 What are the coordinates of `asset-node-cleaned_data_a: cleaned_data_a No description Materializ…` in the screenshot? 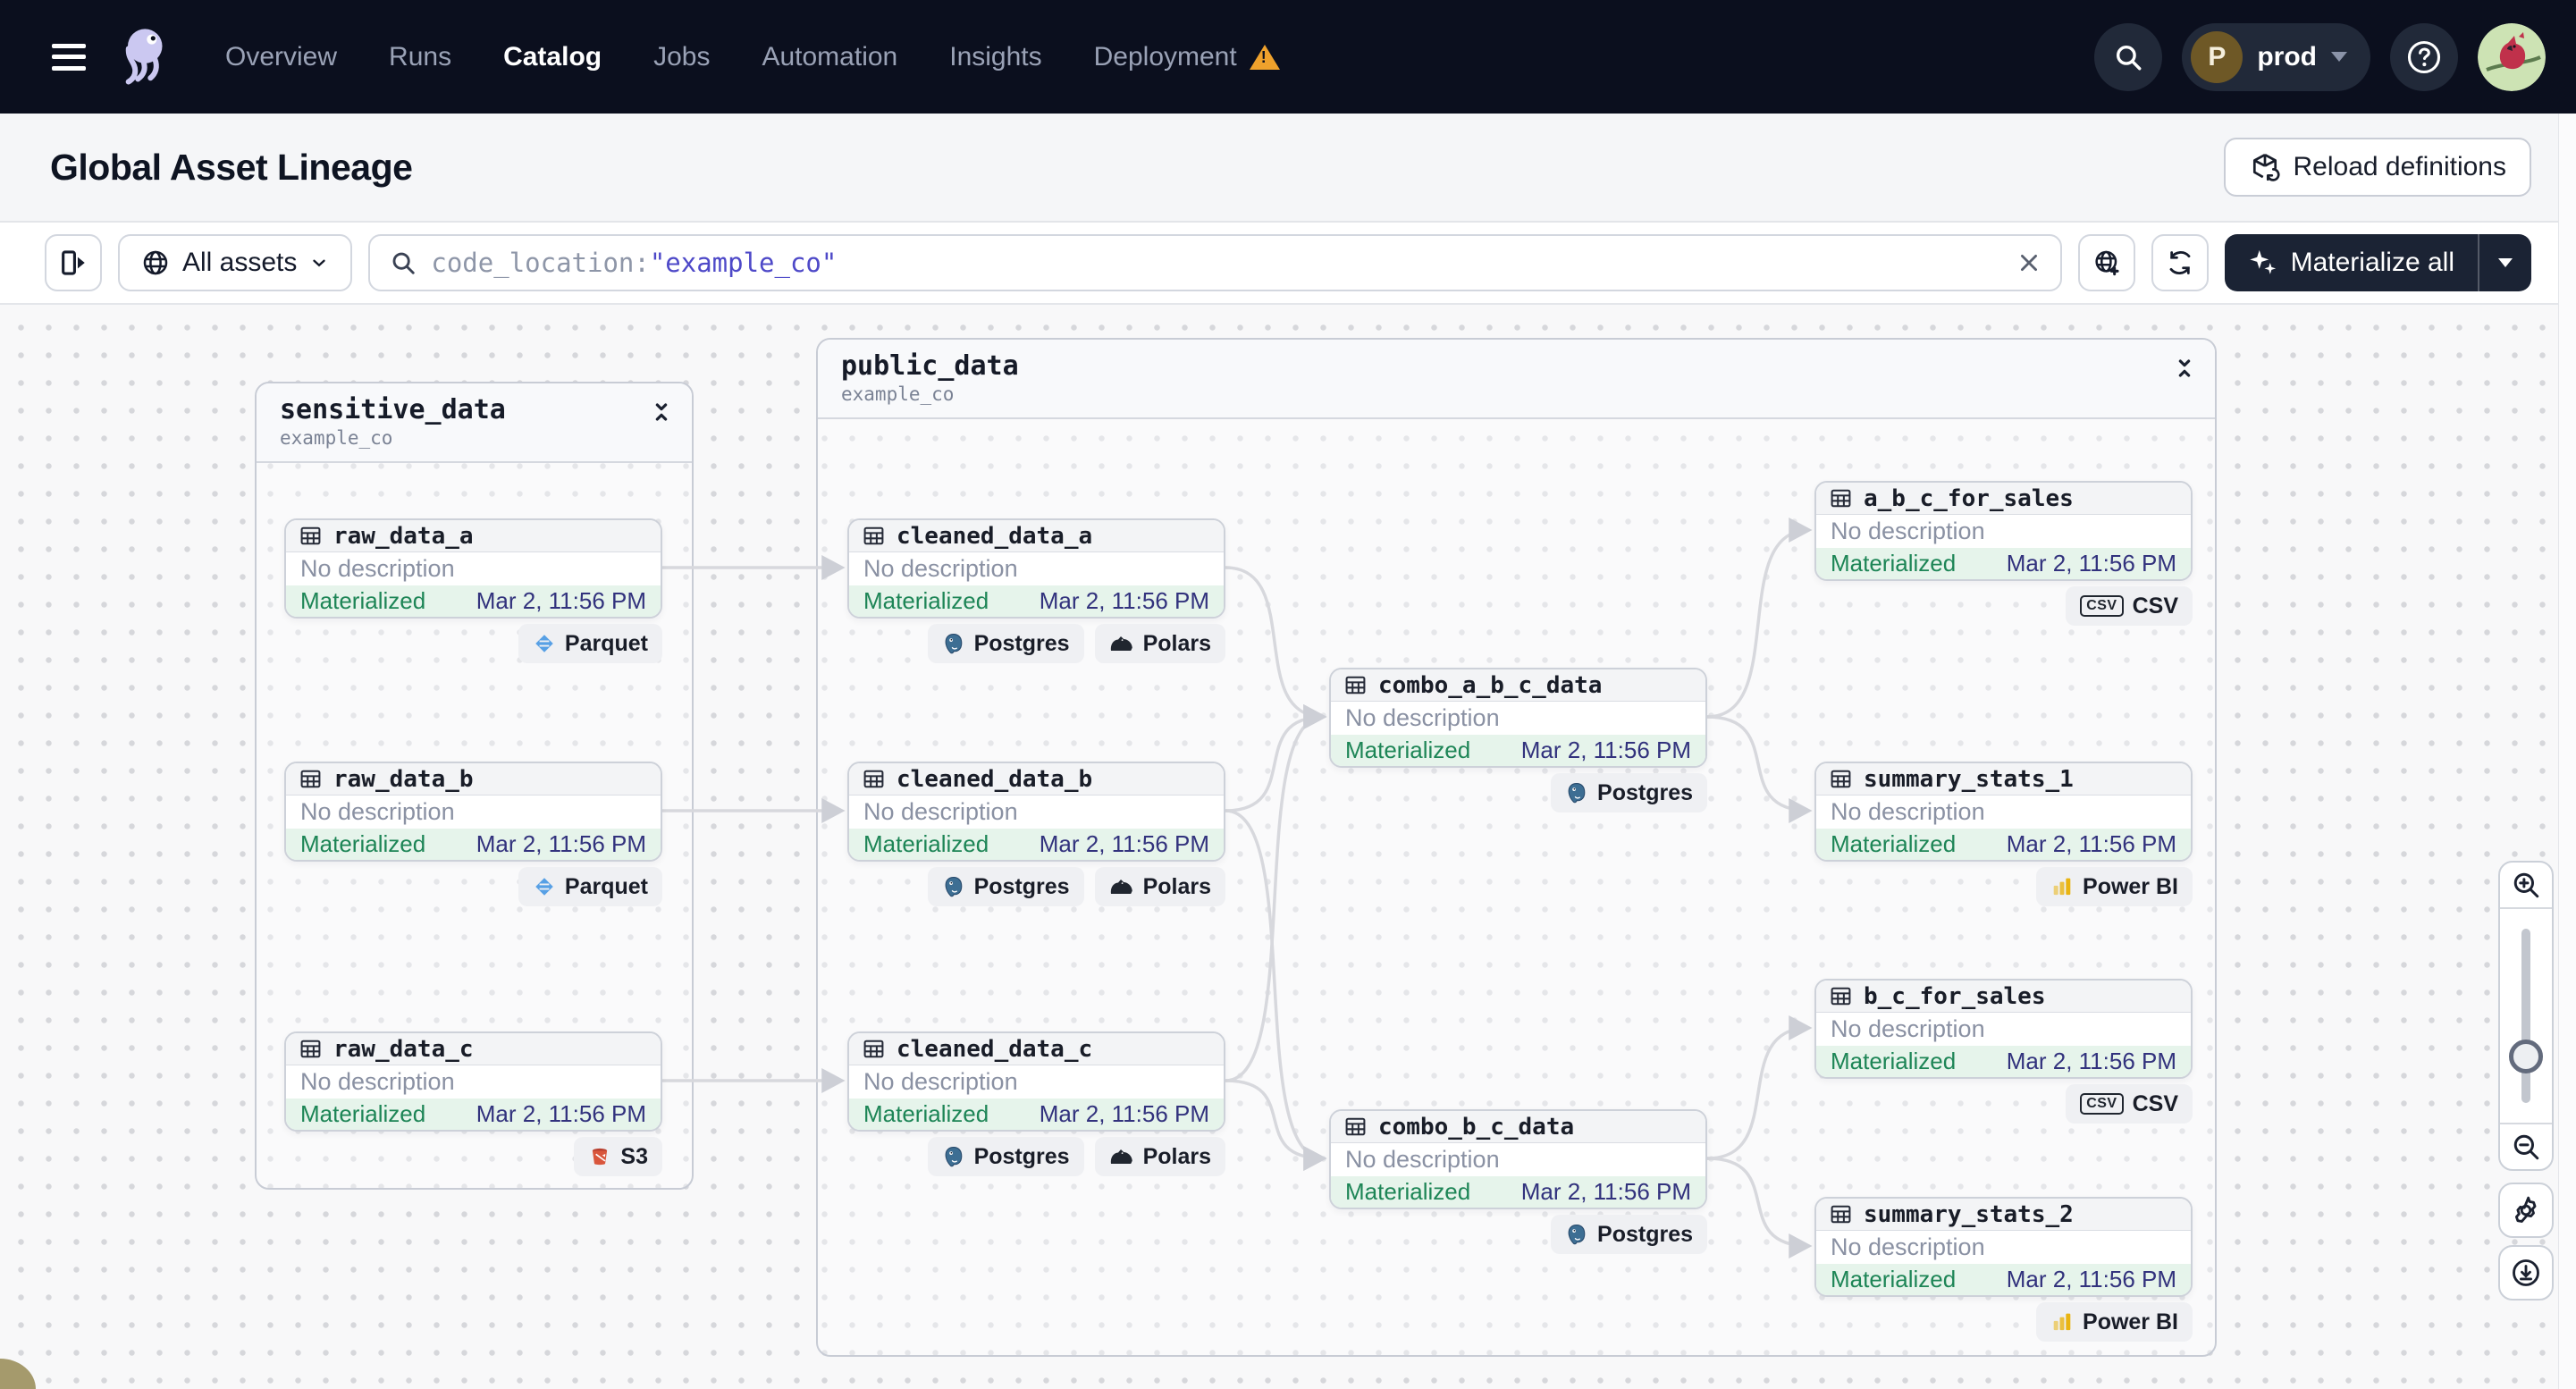 It's located at (1036, 568).